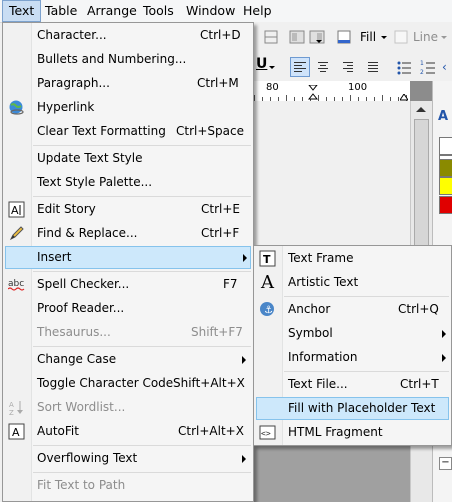 The image size is (452, 502). What do you see at coordinates (16, 284) in the screenshot?
I see `spell-check-abc-icon: abc` at bounding box center [16, 284].